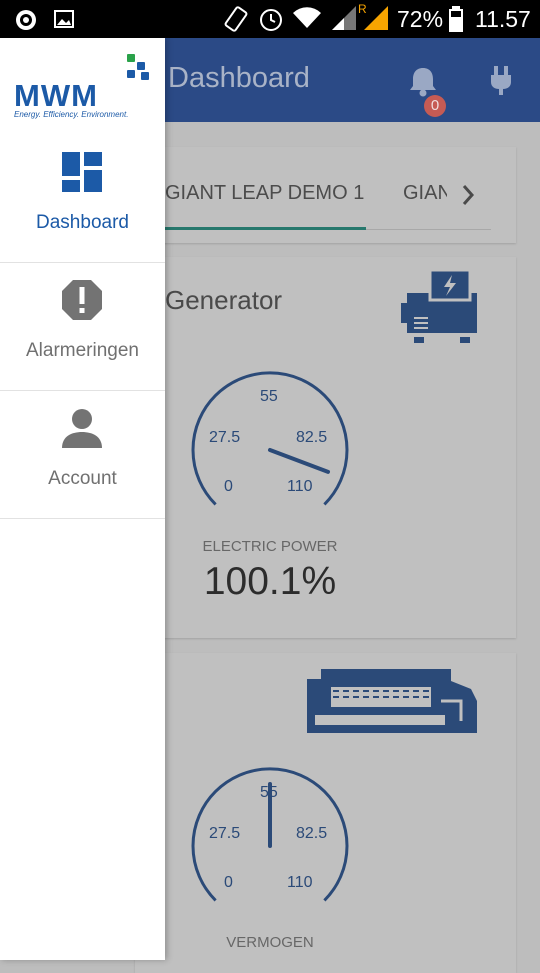 This screenshot has height=973, width=540. I want to click on gauge-value: 100.1%, so click(270, 581).